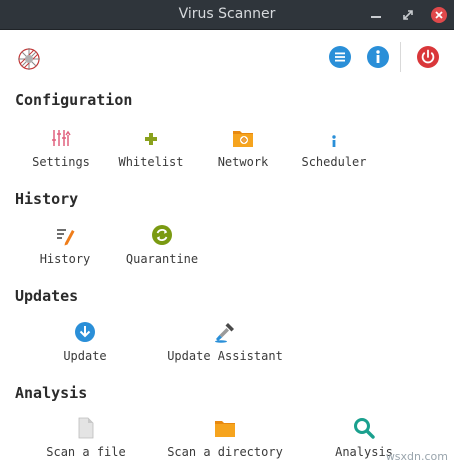 This screenshot has width=454, height=466. I want to click on history-label: History, so click(65, 259).